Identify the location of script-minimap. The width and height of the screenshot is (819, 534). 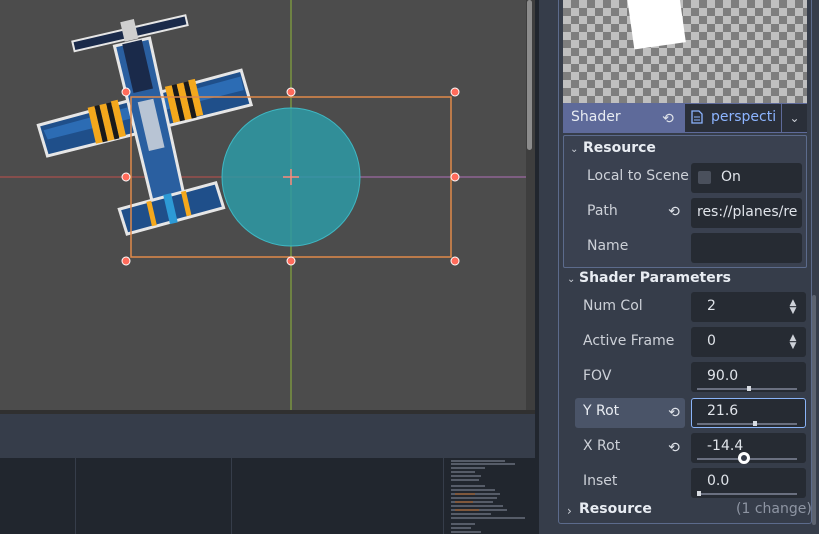
(487, 496).